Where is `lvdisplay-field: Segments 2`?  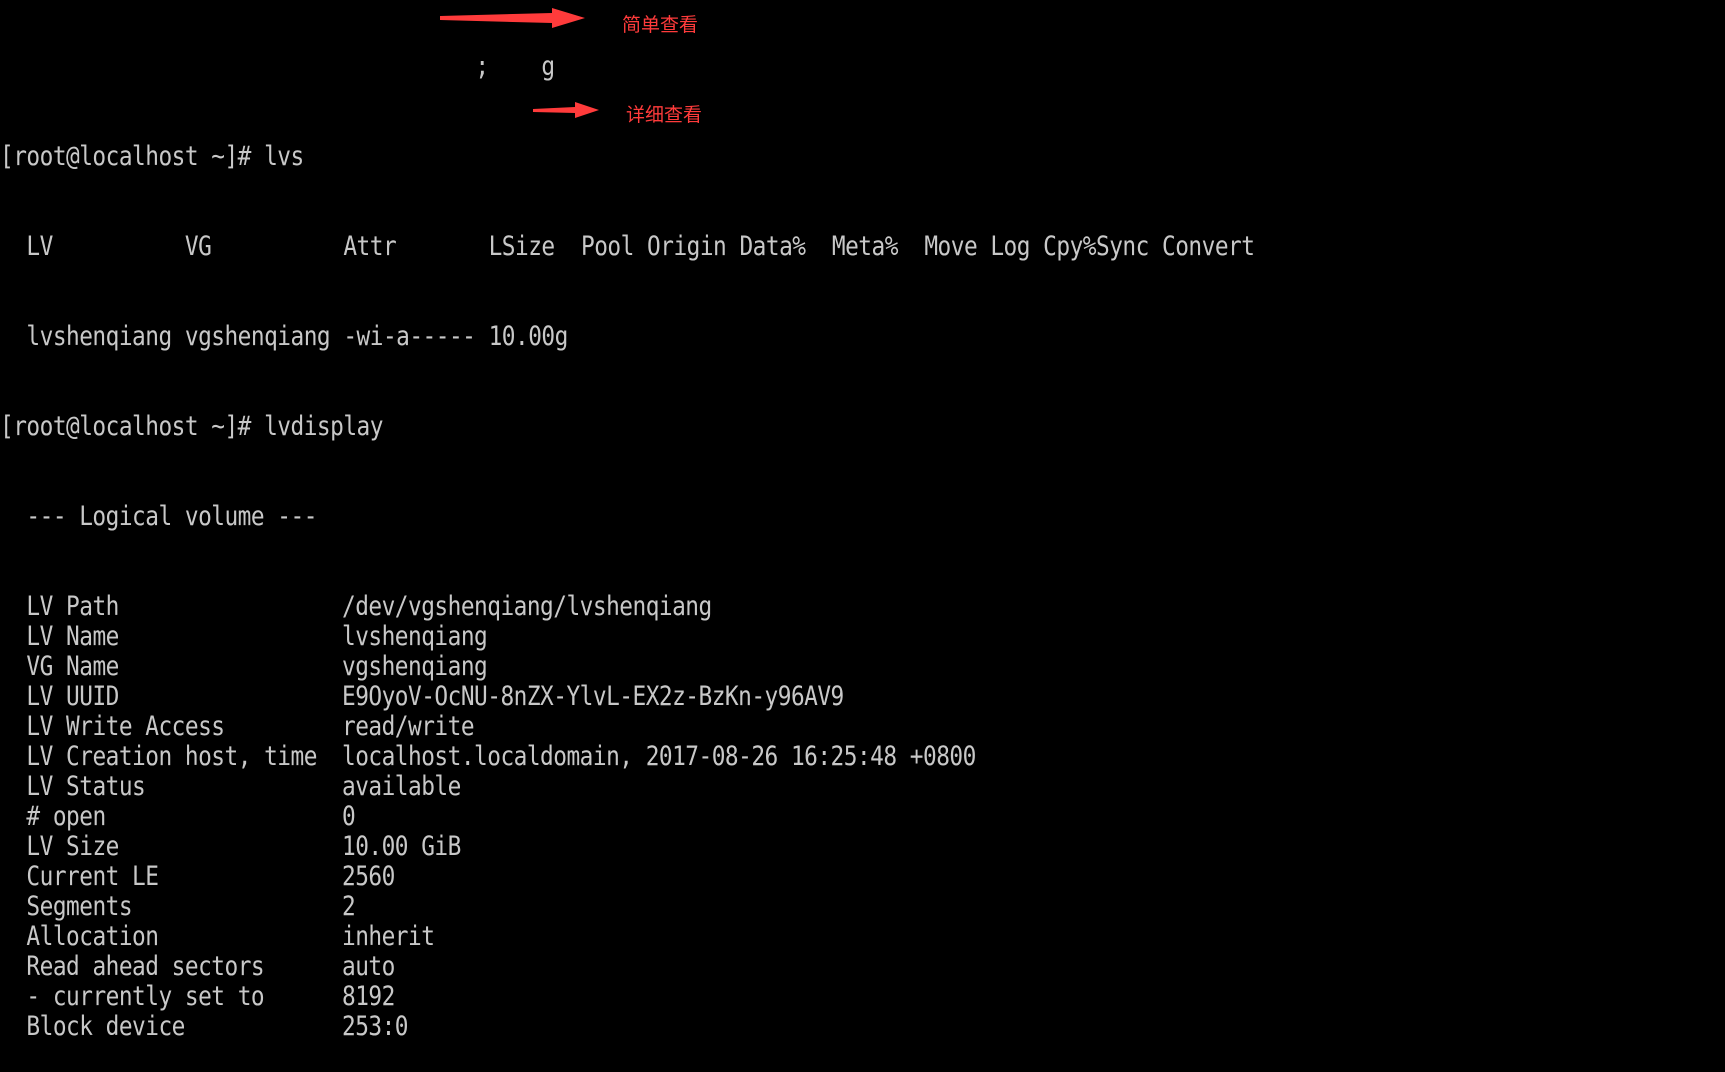
lvdisplay-field: Segments 2 is located at coordinates (627, 907).